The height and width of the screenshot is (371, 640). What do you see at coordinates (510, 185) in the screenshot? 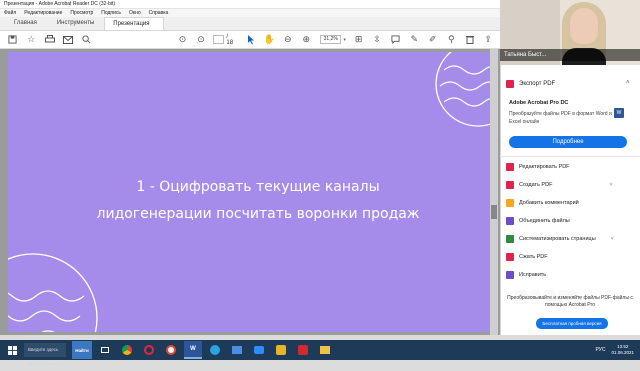
I see `create-pdf-icon` at bounding box center [510, 185].